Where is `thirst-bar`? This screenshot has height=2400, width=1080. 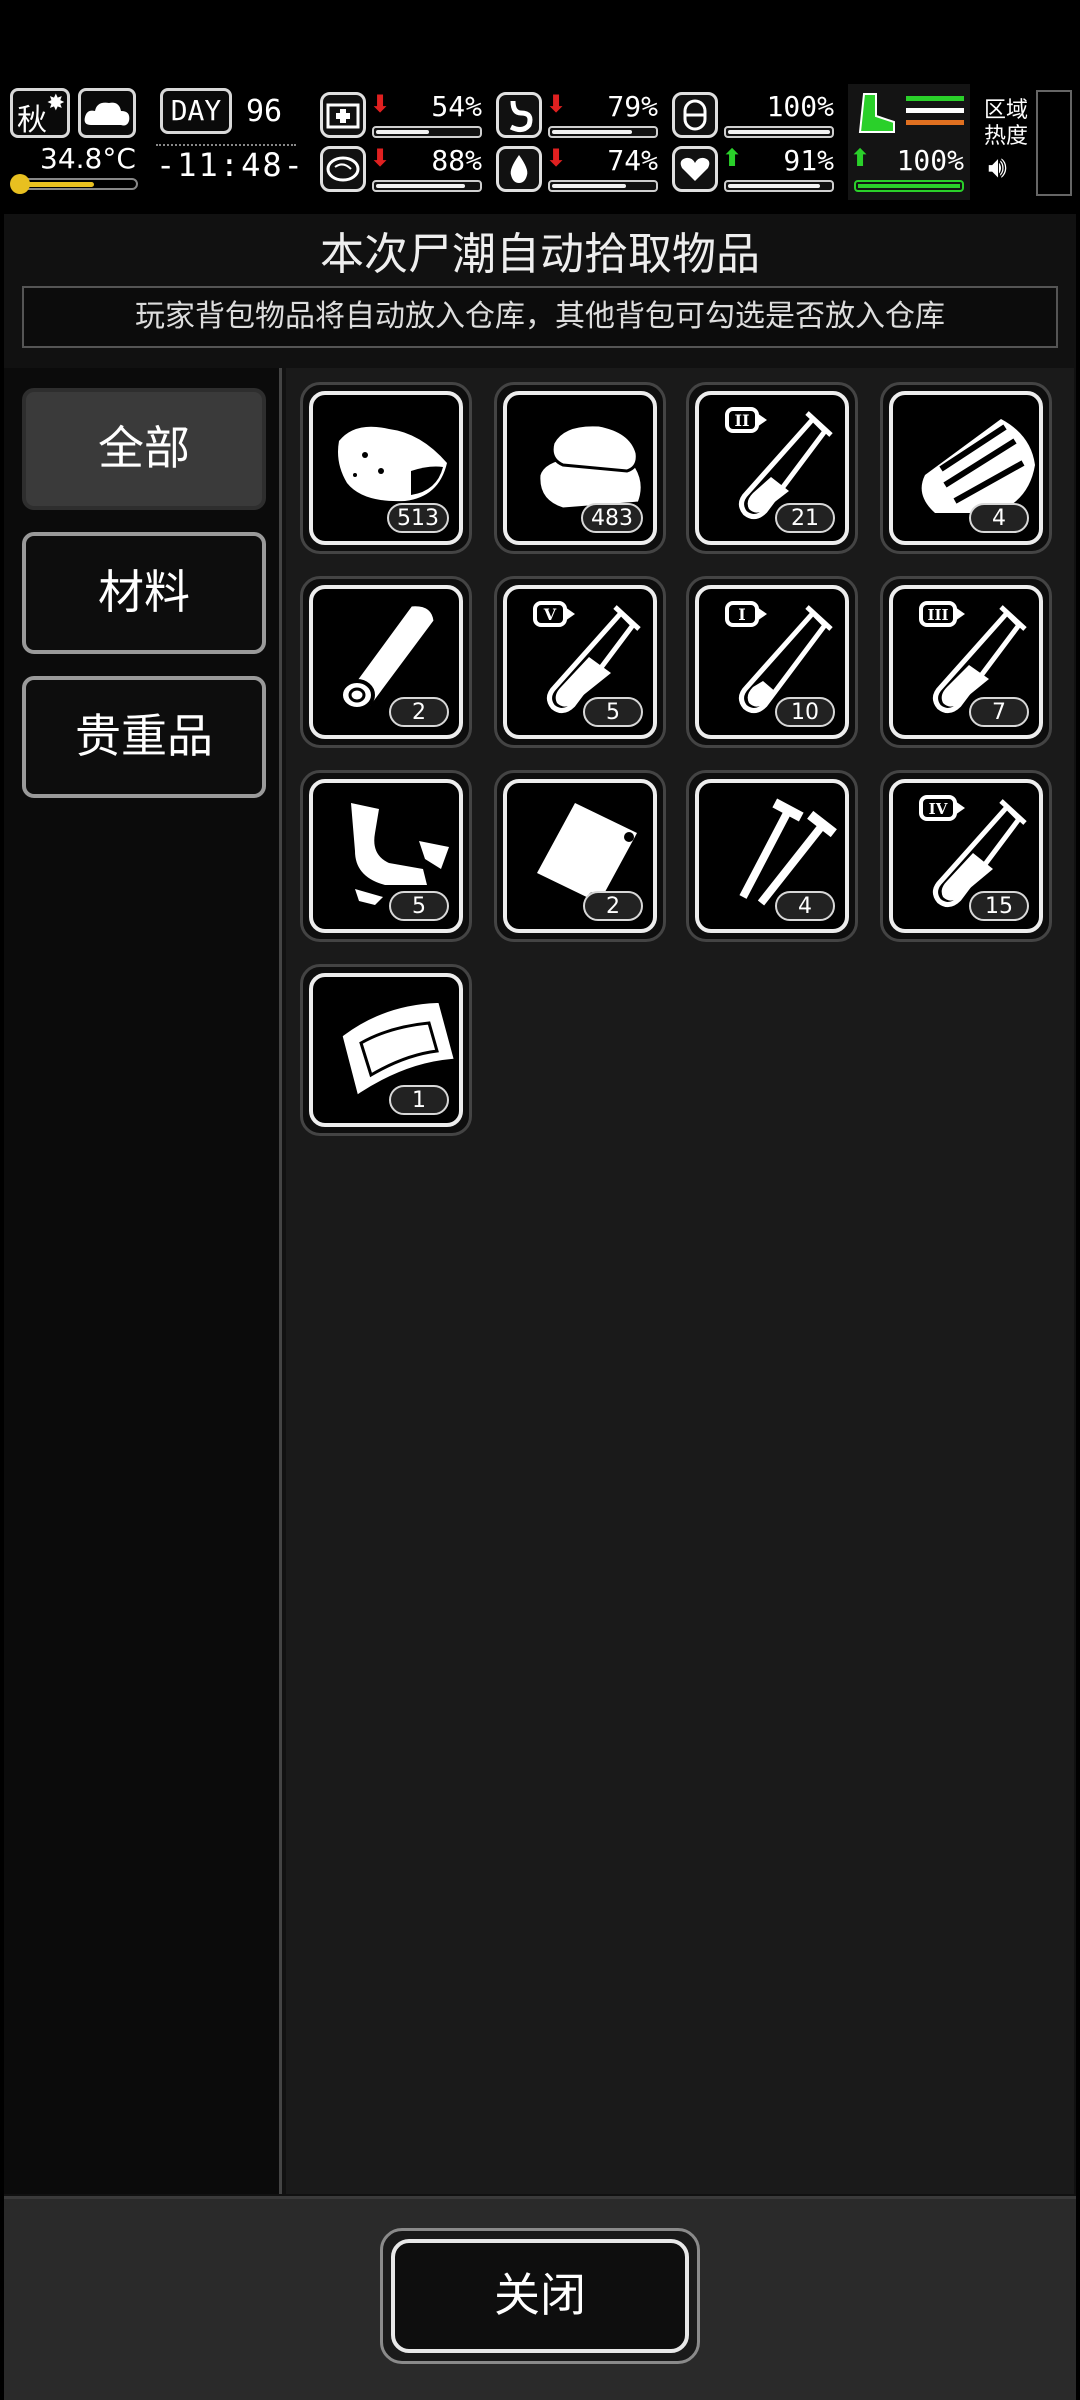
thirst-bar is located at coordinates (603, 186).